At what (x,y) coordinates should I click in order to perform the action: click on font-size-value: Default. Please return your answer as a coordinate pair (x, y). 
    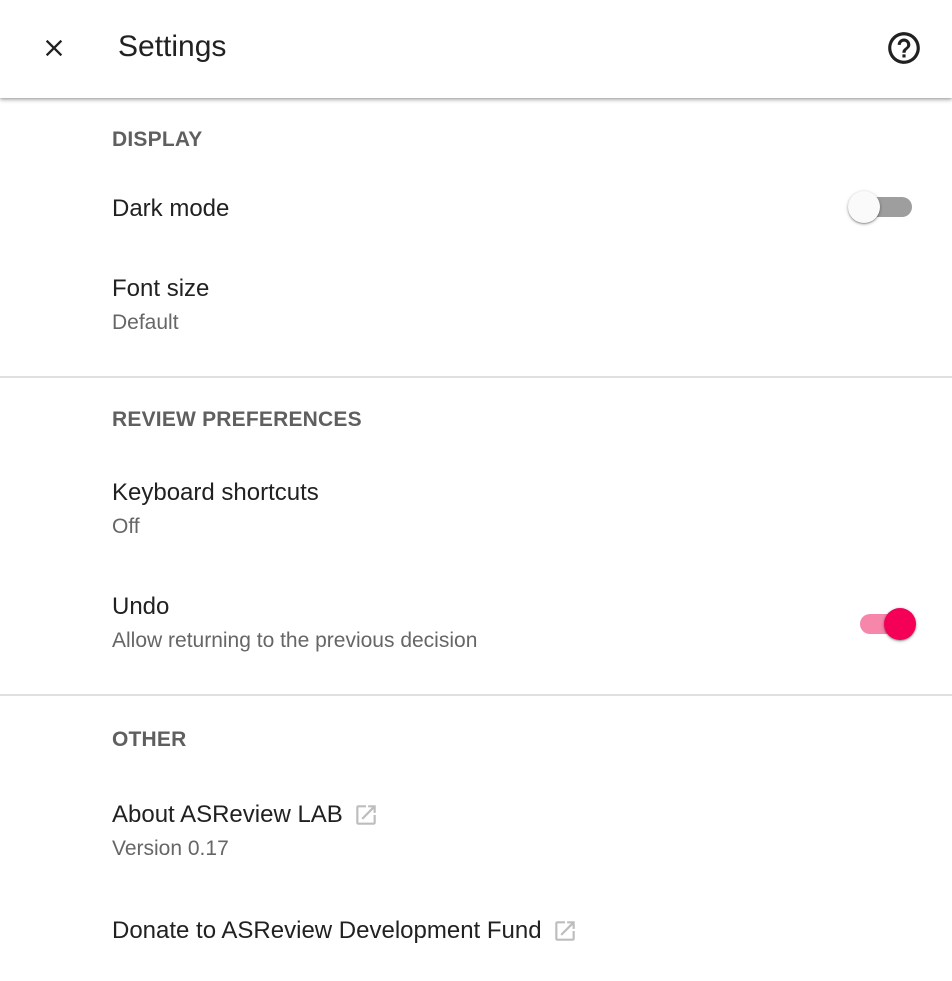
    Looking at the image, I should click on (145, 322).